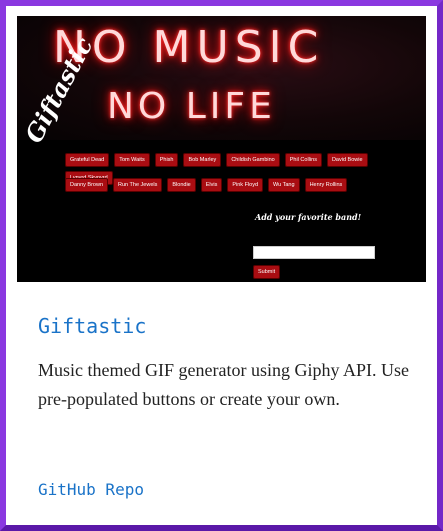  What do you see at coordinates (132, 160) in the screenshot?
I see `band-button: Tom Waits` at bounding box center [132, 160].